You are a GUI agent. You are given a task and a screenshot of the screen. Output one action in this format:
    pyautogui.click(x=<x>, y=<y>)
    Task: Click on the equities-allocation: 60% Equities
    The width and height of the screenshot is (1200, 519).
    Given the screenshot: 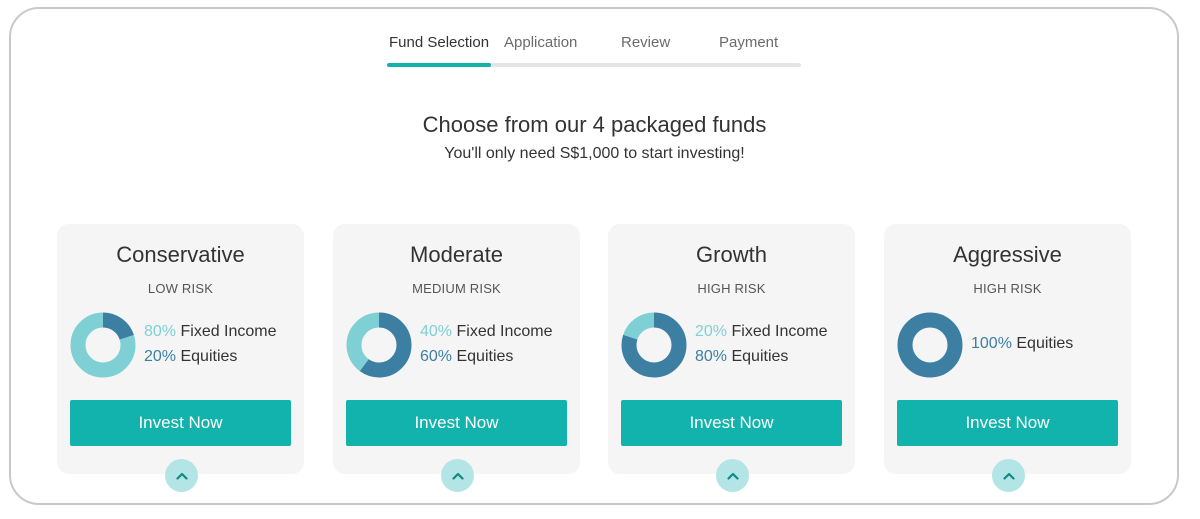 What is the action you would take?
    pyautogui.click(x=466, y=357)
    